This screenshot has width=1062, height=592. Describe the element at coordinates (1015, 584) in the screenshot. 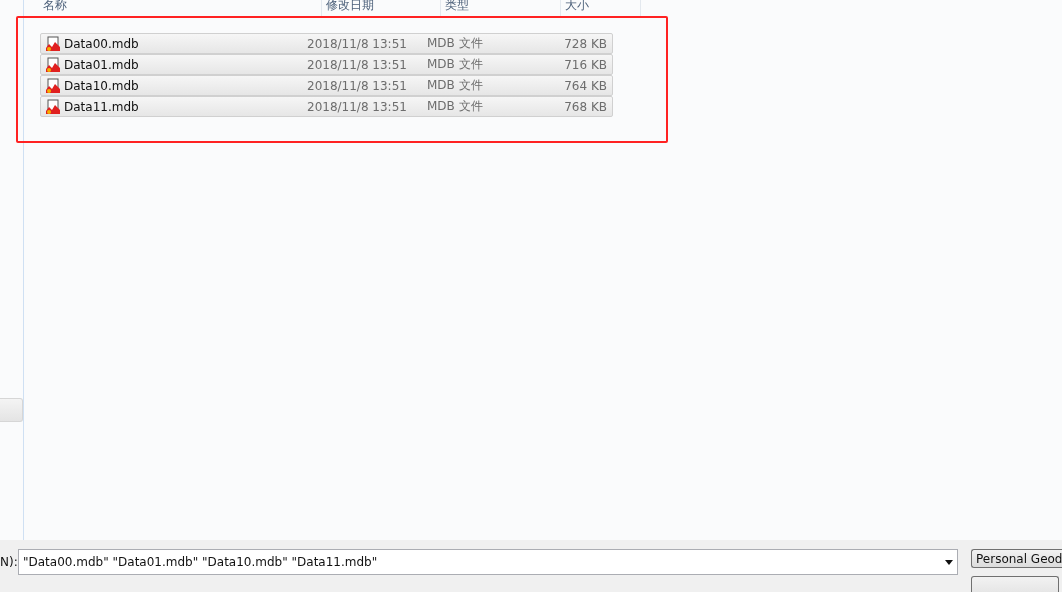

I see `open-button` at that location.